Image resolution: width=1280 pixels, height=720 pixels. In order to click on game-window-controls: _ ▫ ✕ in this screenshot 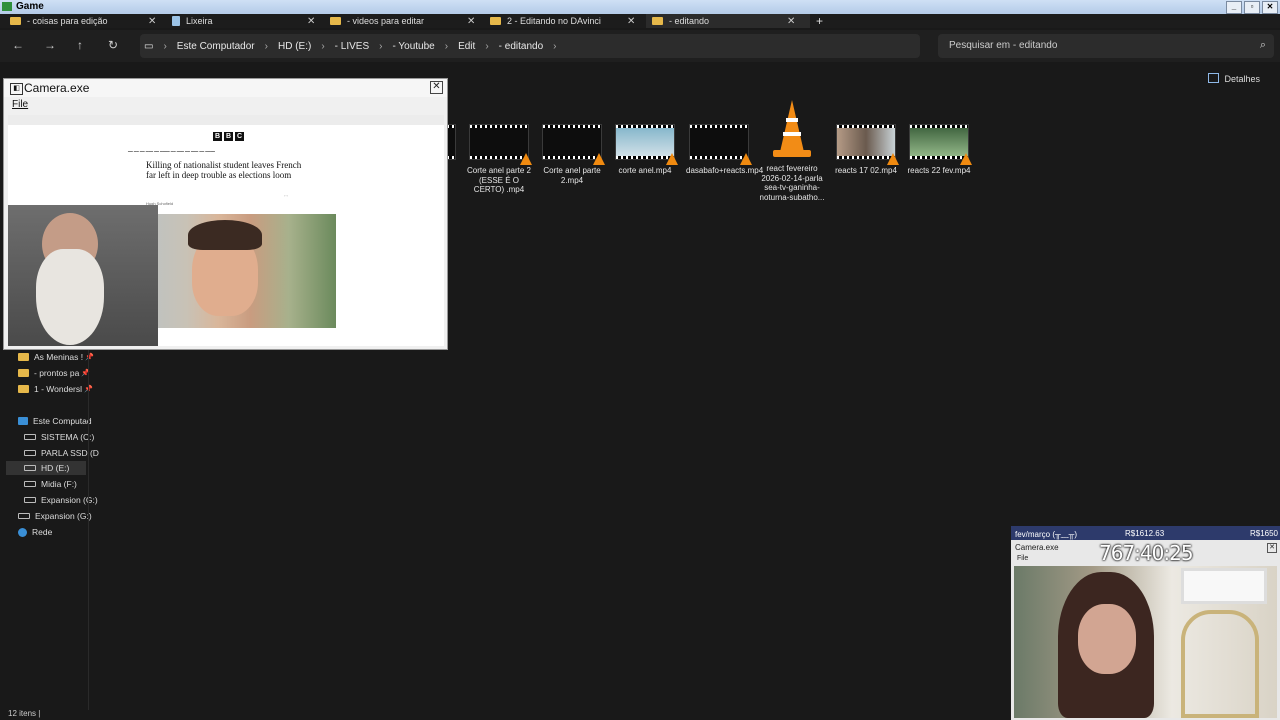, I will do `click(1252, 7)`.